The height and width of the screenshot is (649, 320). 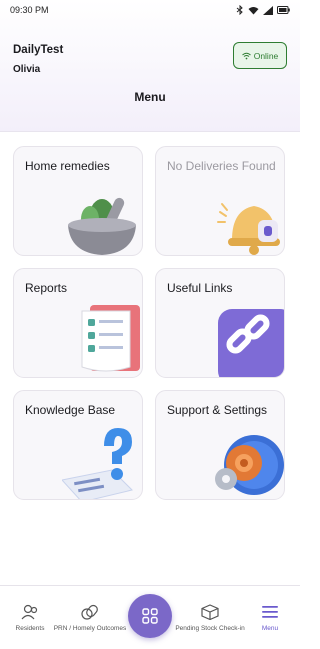 I want to click on app-title: DailyTest, so click(x=38, y=50).